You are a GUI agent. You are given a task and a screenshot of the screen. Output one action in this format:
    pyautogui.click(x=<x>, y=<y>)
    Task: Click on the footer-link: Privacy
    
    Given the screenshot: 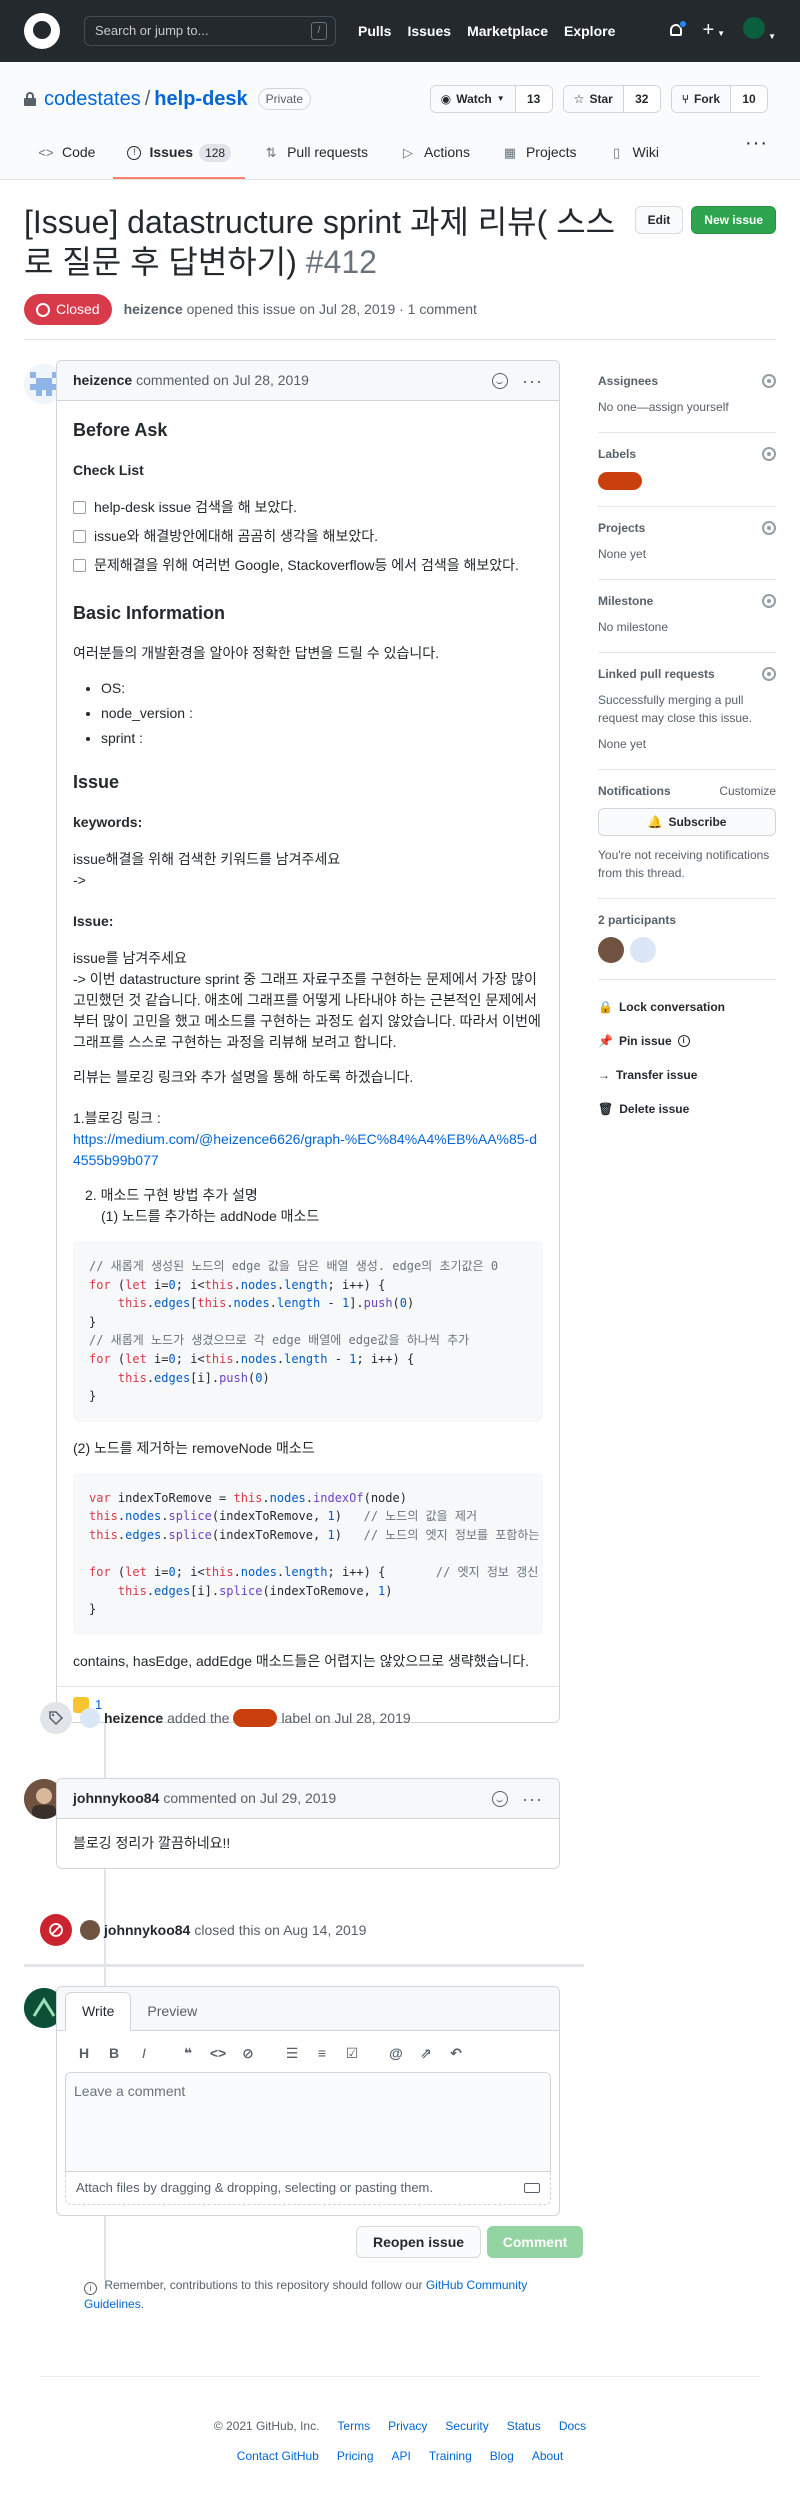 What is the action you would take?
    pyautogui.click(x=407, y=2426)
    